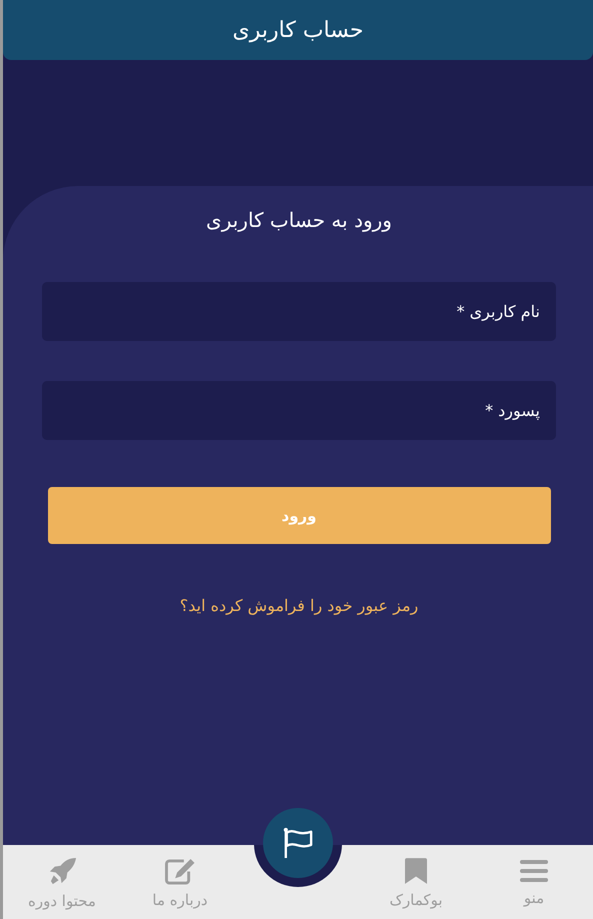  I want to click on username-field: نام کاربری *, so click(299, 311).